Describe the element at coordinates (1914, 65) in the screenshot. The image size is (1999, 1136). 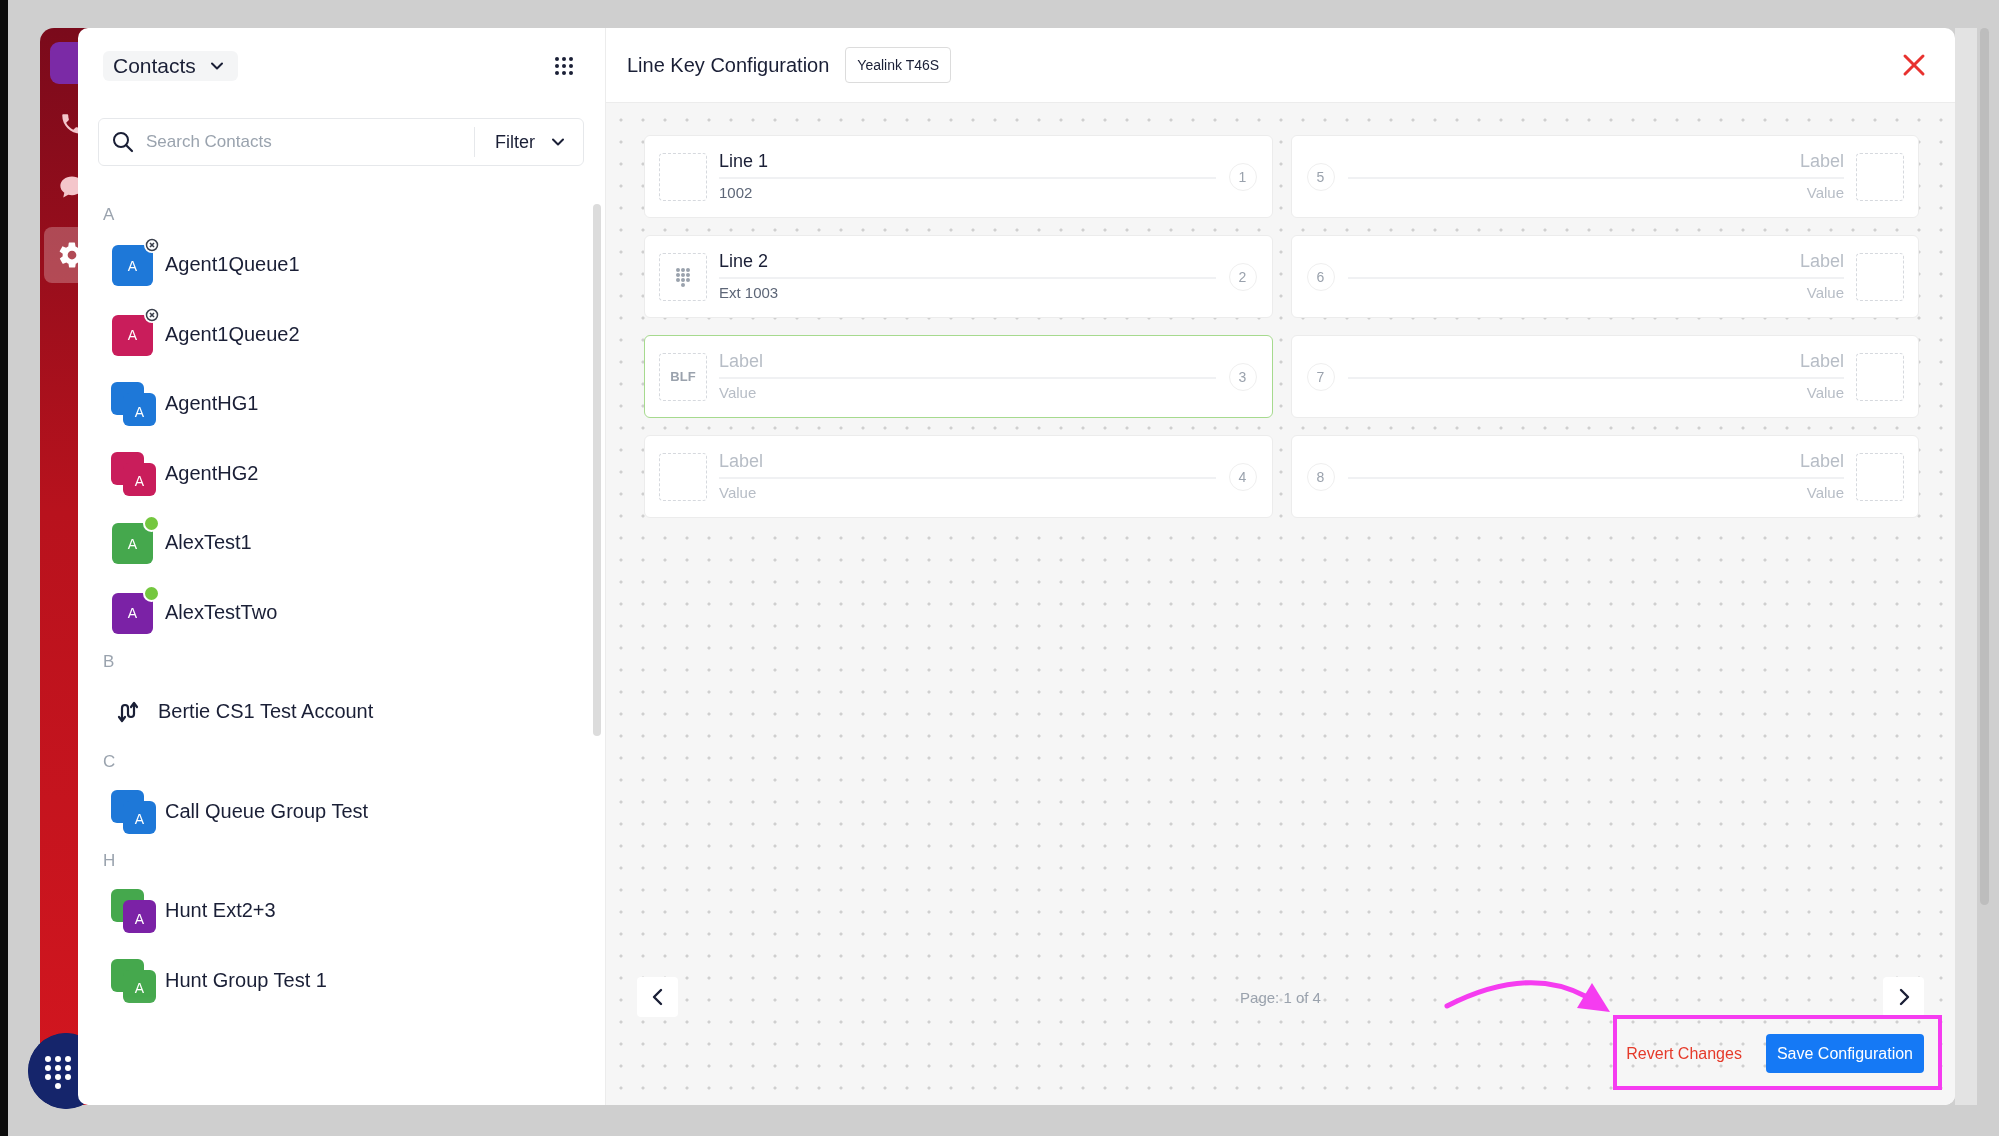
I see `close-icon` at that location.